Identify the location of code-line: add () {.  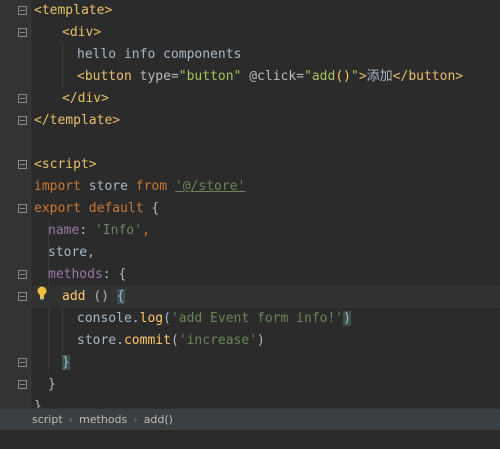
(93, 297).